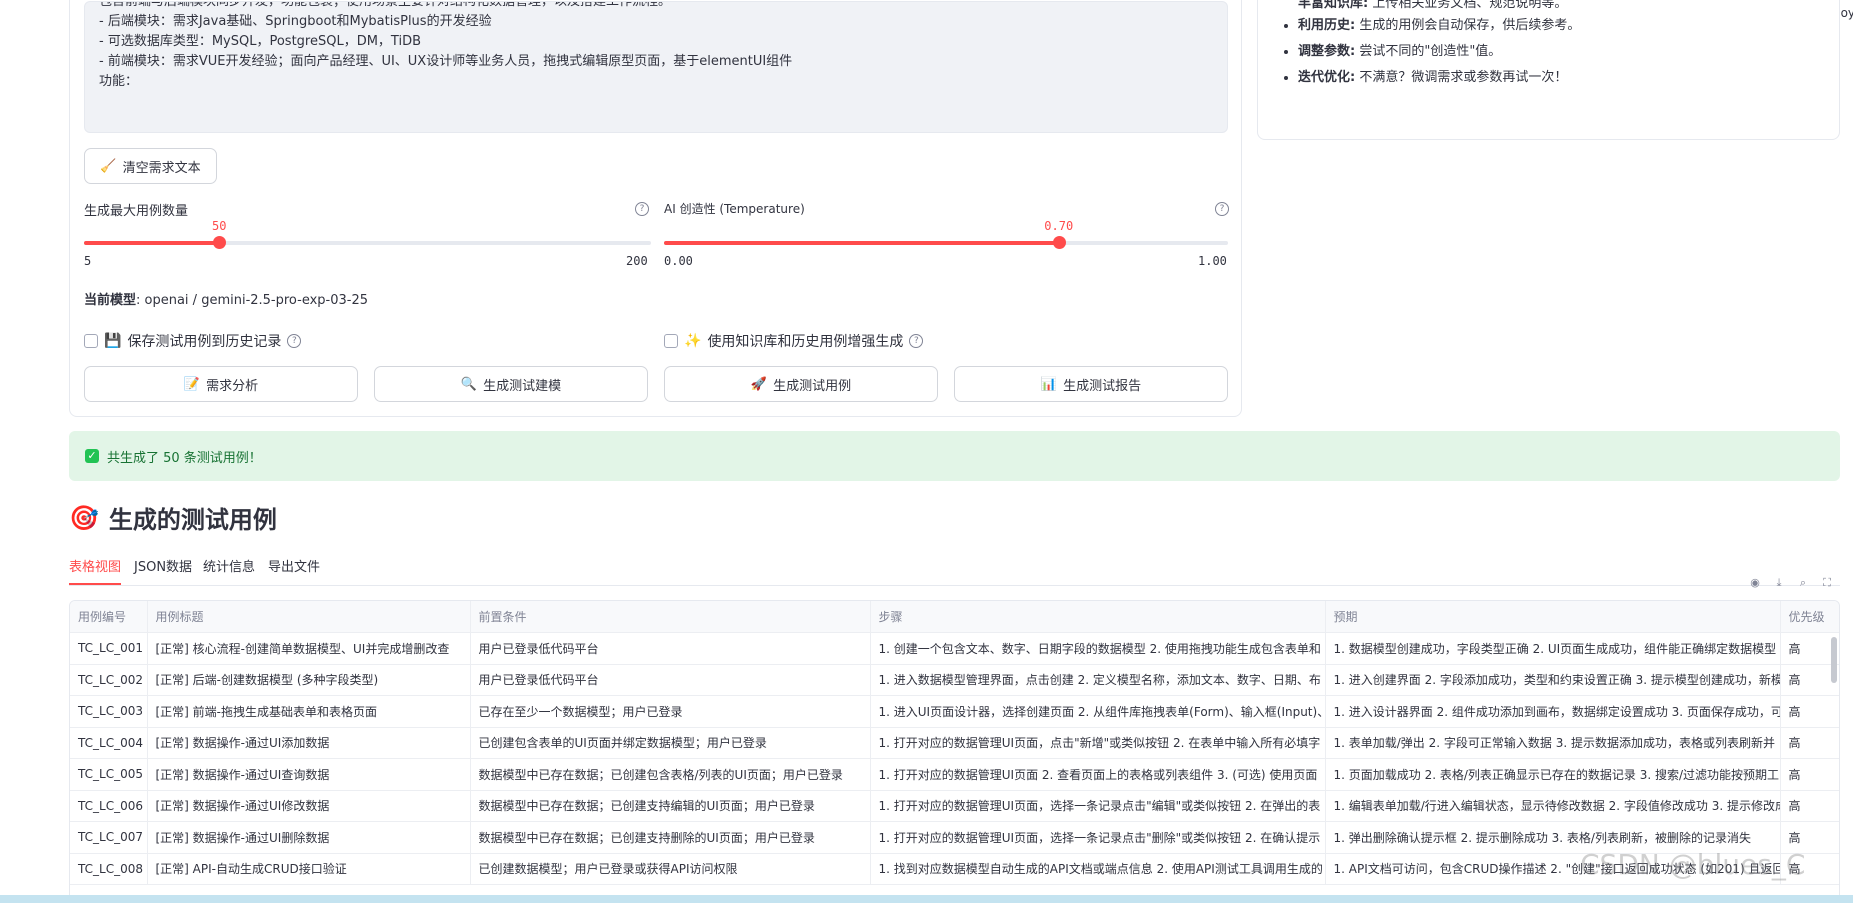 The width and height of the screenshot is (1853, 903). I want to click on temperature-max: 1.00, so click(1212, 261).